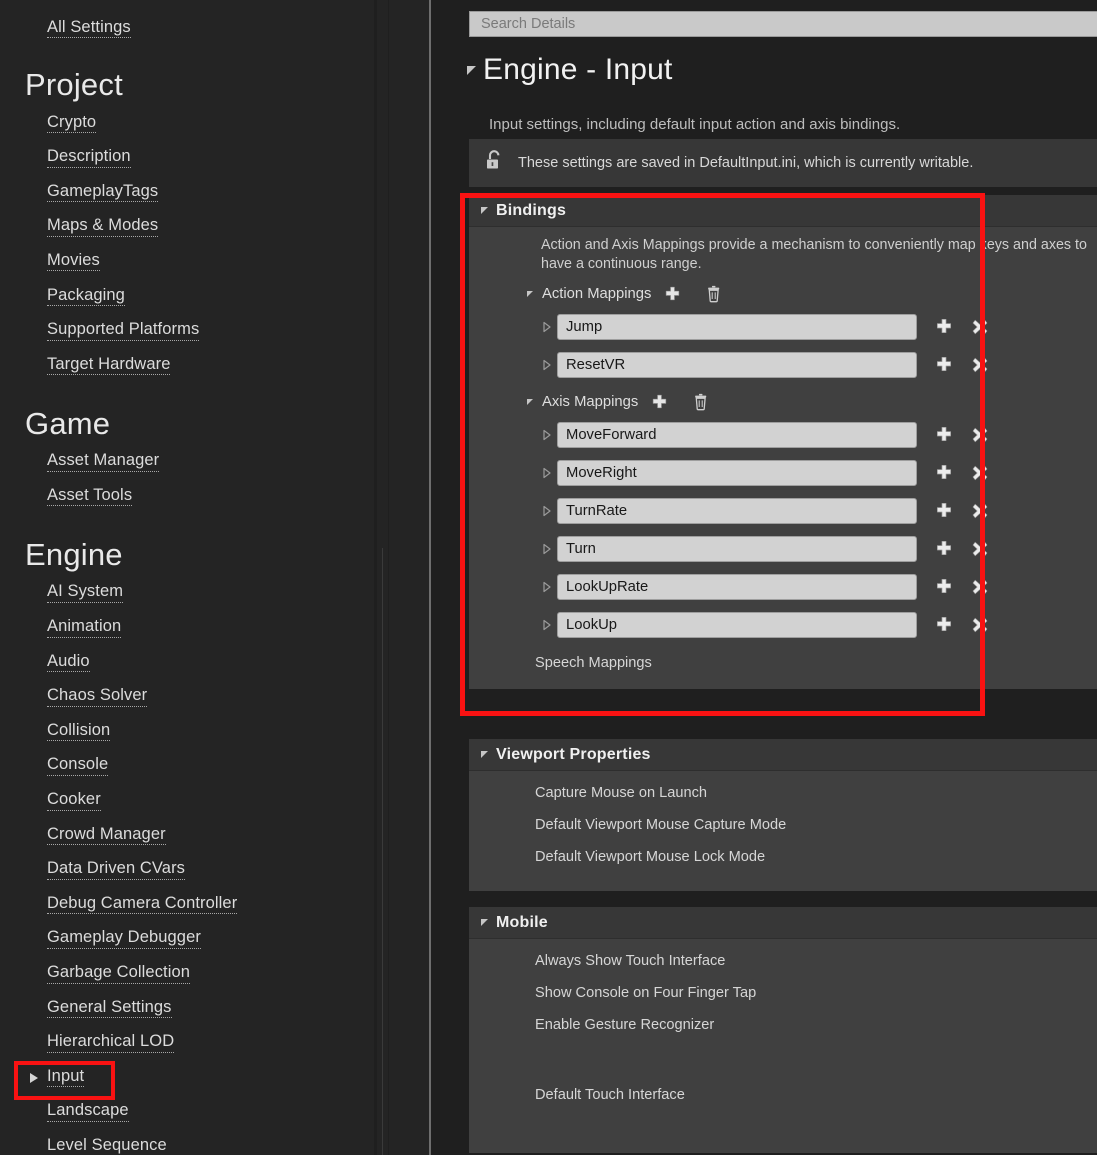  Describe the element at coordinates (783, 793) in the screenshot. I see `viewport-property-row: Capture Mouse on Launch` at that location.